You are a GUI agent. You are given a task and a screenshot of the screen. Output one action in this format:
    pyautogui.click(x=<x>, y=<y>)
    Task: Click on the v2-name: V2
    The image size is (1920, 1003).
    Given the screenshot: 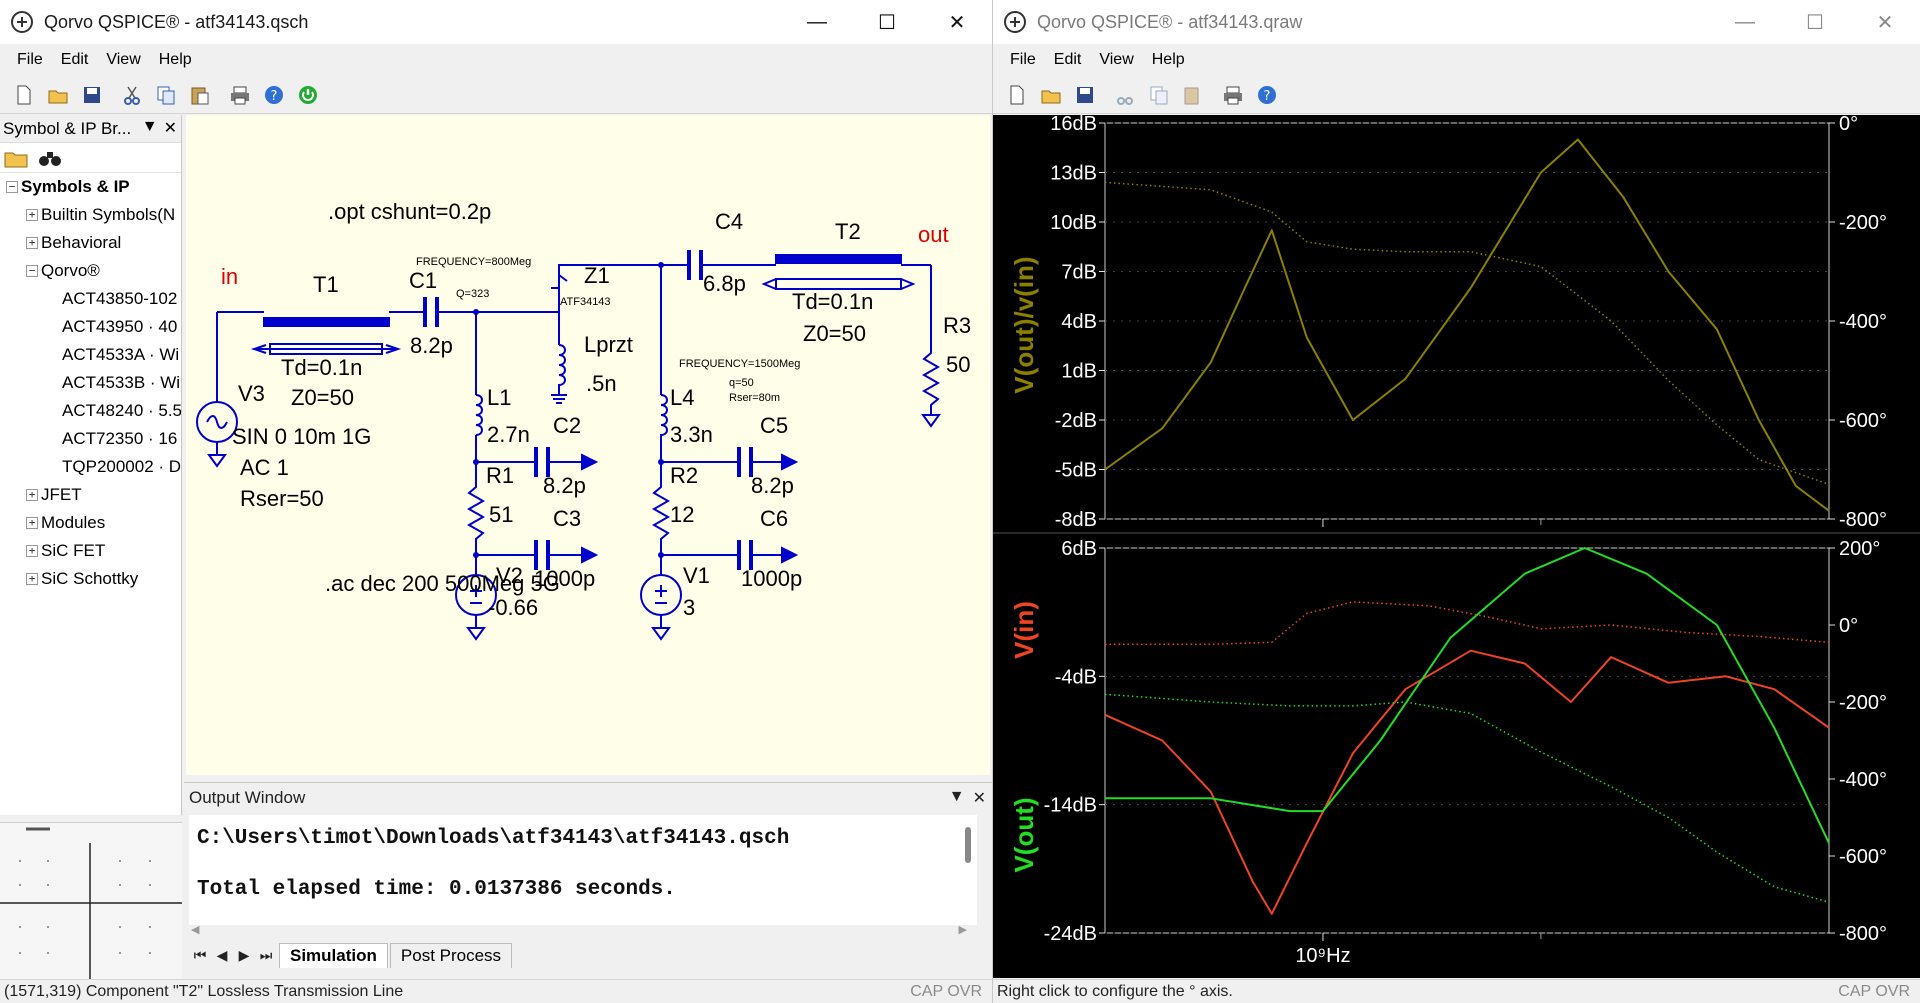 What is the action you would take?
    pyautogui.click(x=509, y=575)
    